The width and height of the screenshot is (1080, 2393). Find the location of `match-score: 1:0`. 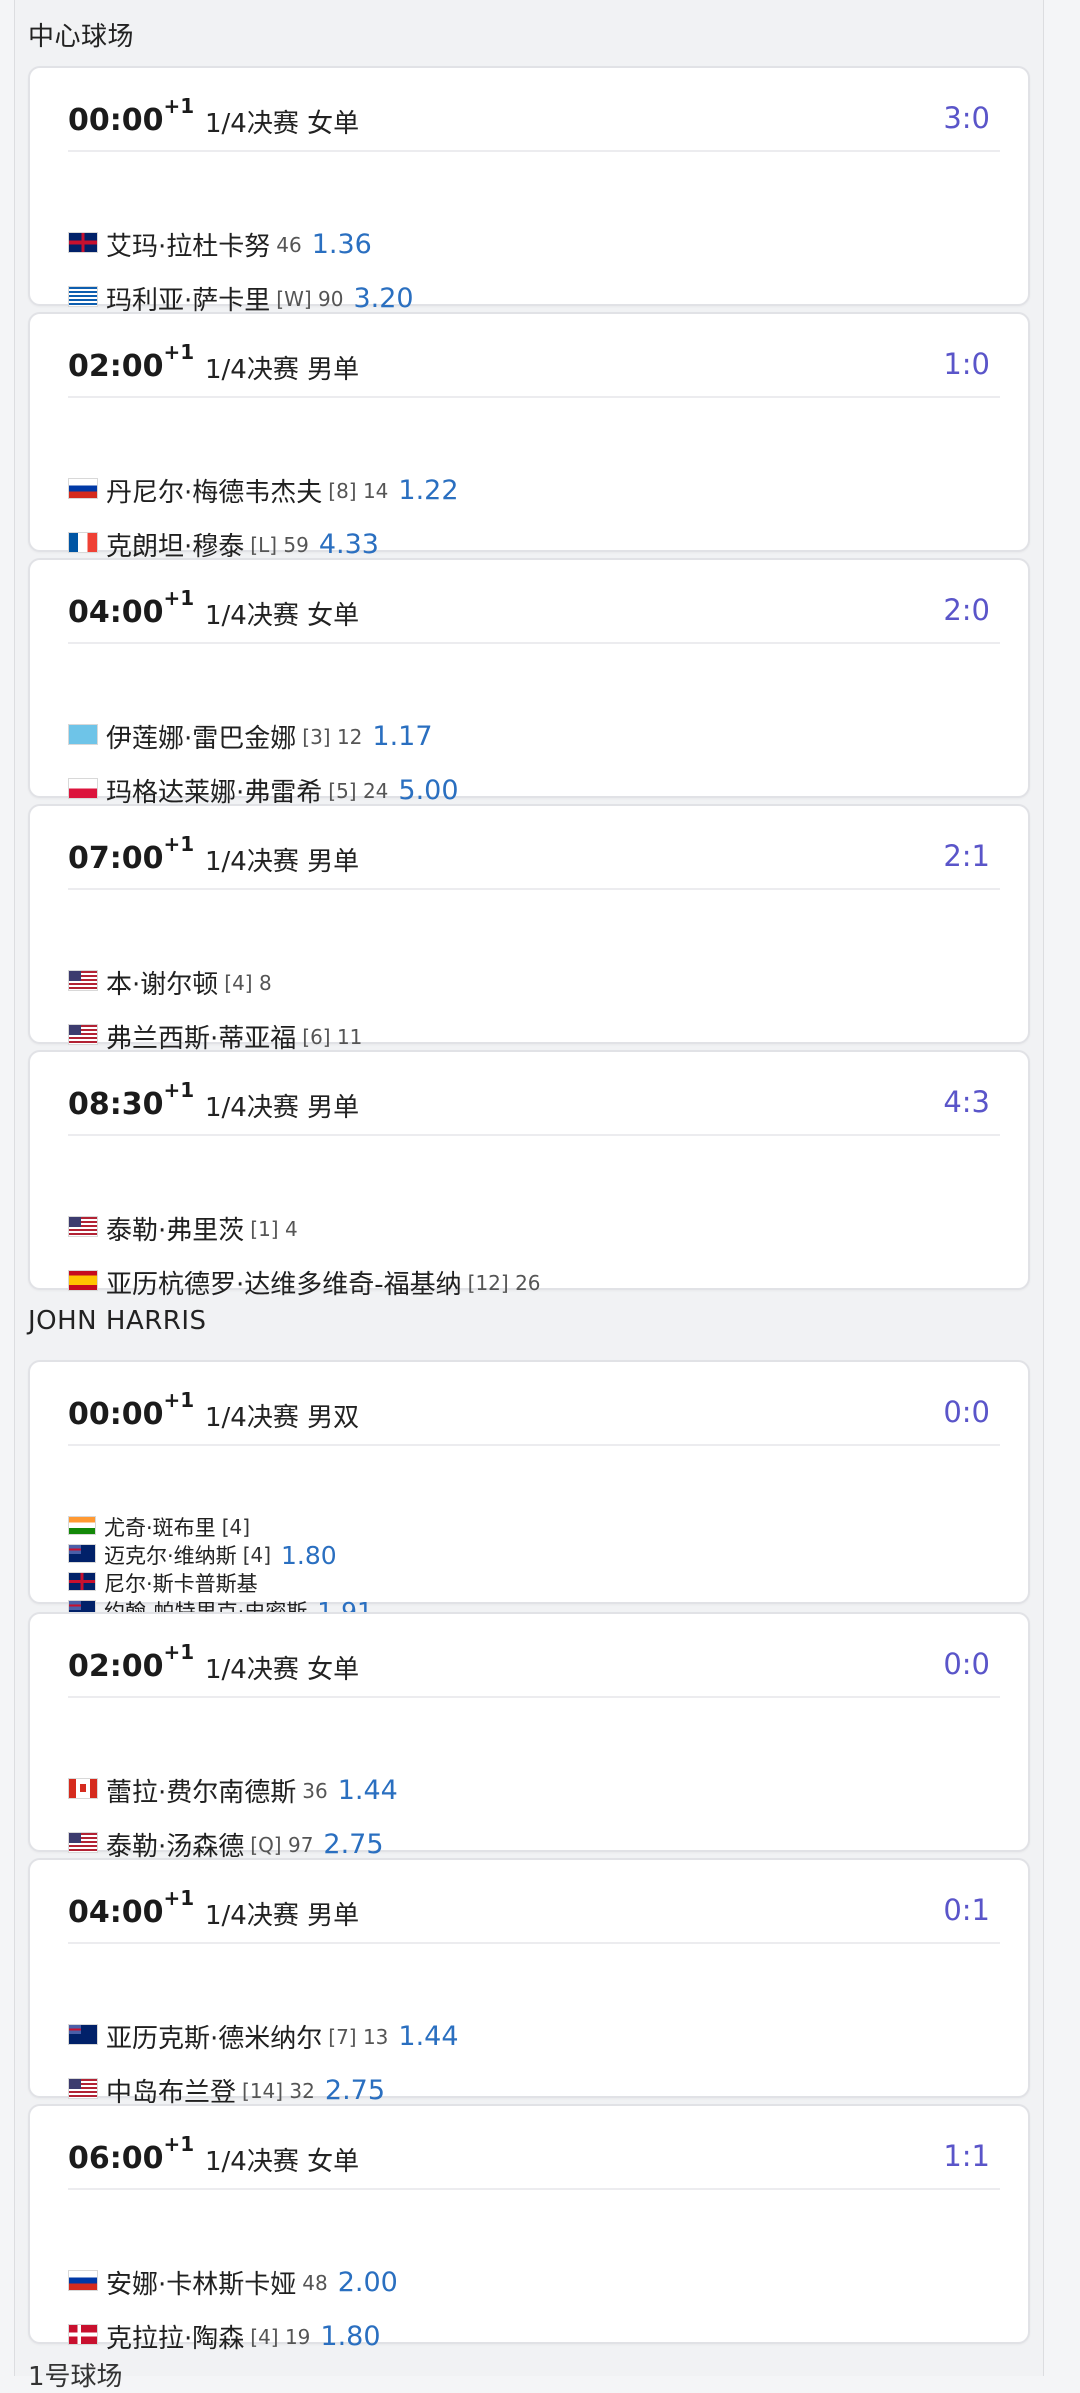

match-score: 1:0 is located at coordinates (966, 364).